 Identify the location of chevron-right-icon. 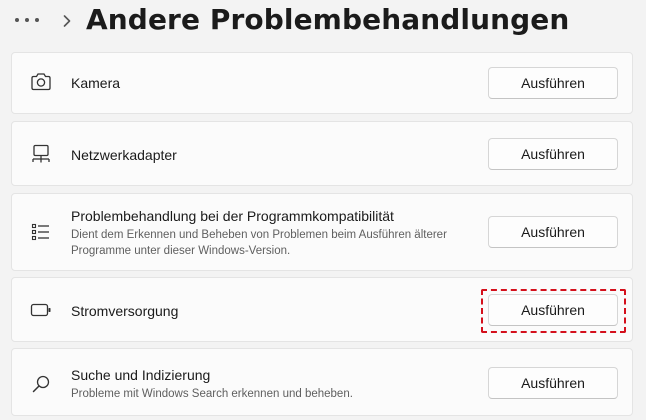
(67, 21).